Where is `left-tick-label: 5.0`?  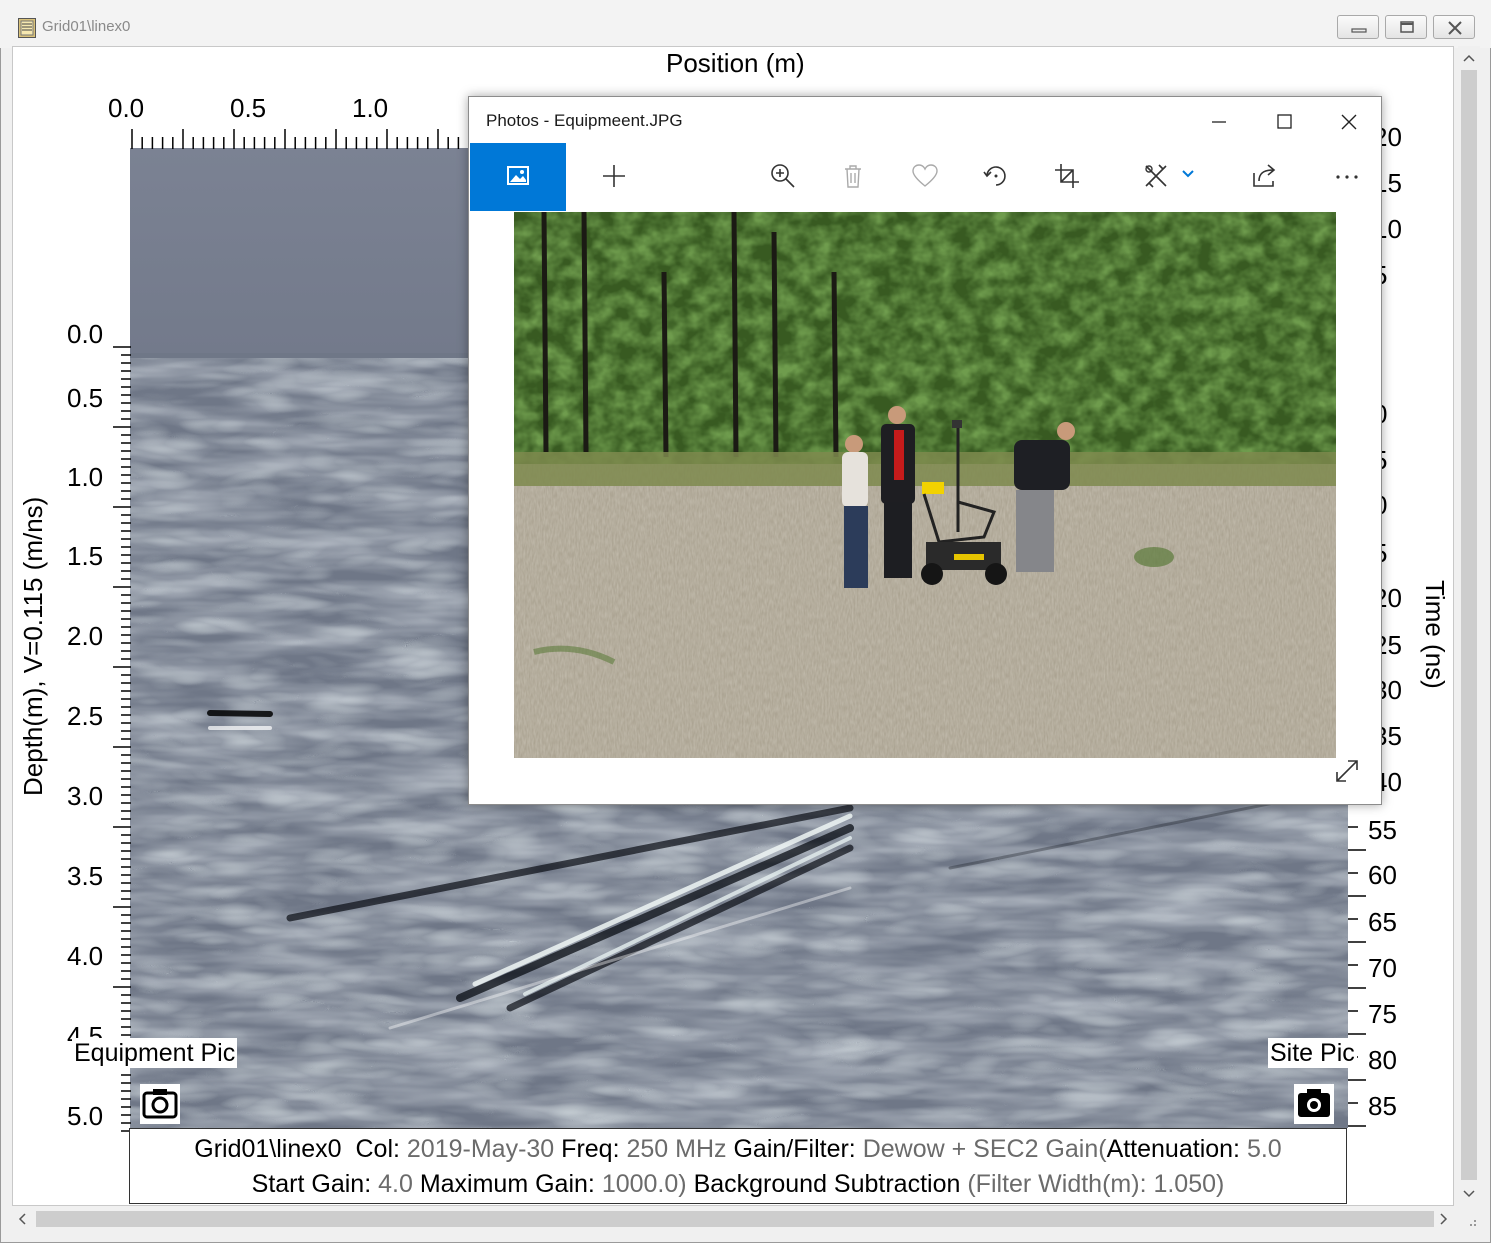
left-tick-label: 5.0 is located at coordinates (85, 1116).